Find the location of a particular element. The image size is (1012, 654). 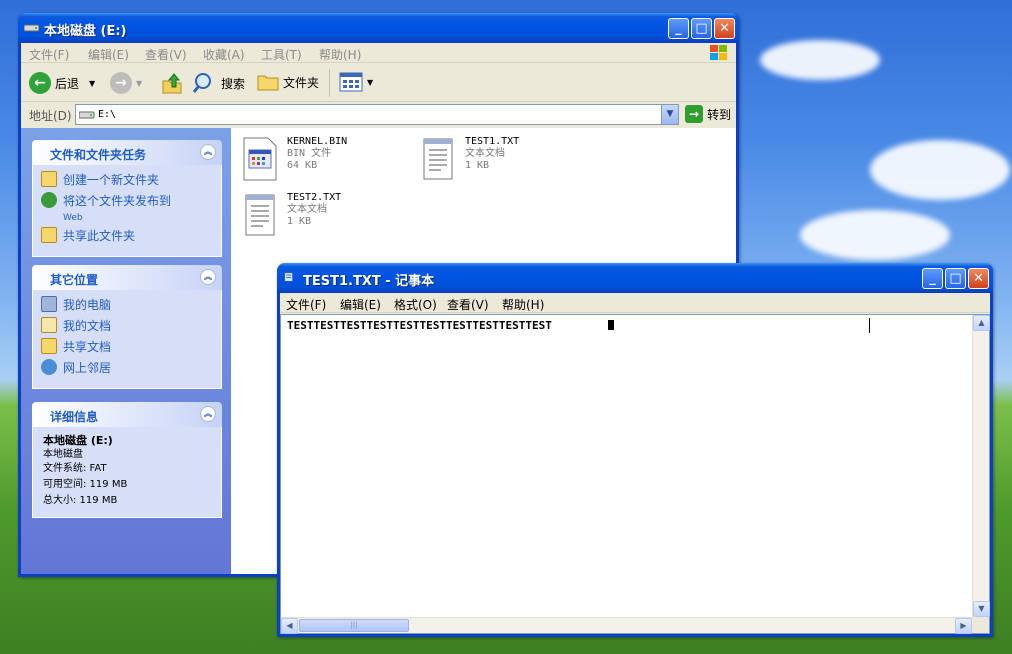

scrollbar-corner is located at coordinates (980, 625).